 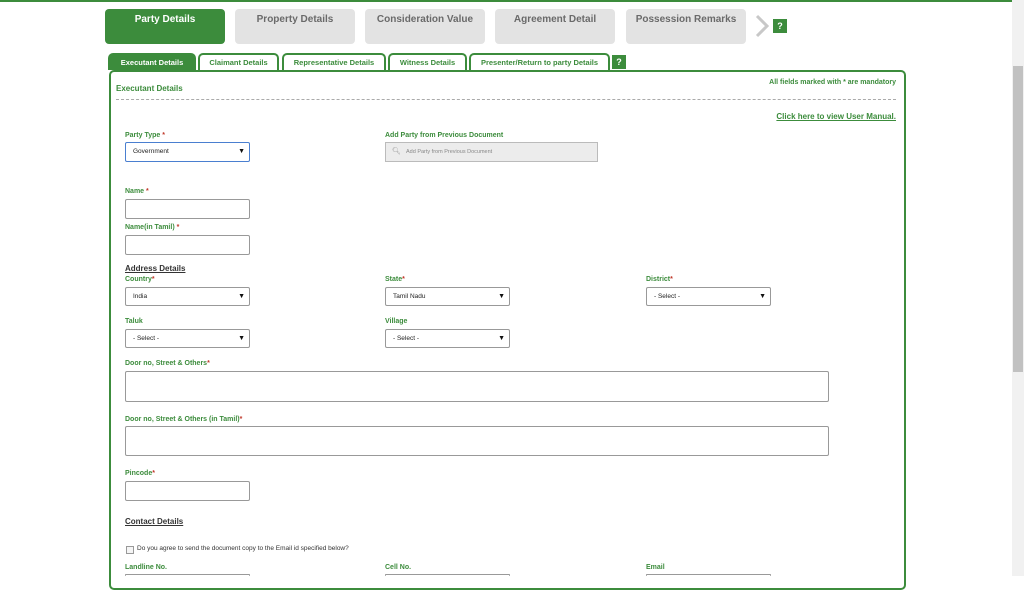 I want to click on pincode-label: Pincode*, so click(x=140, y=473).